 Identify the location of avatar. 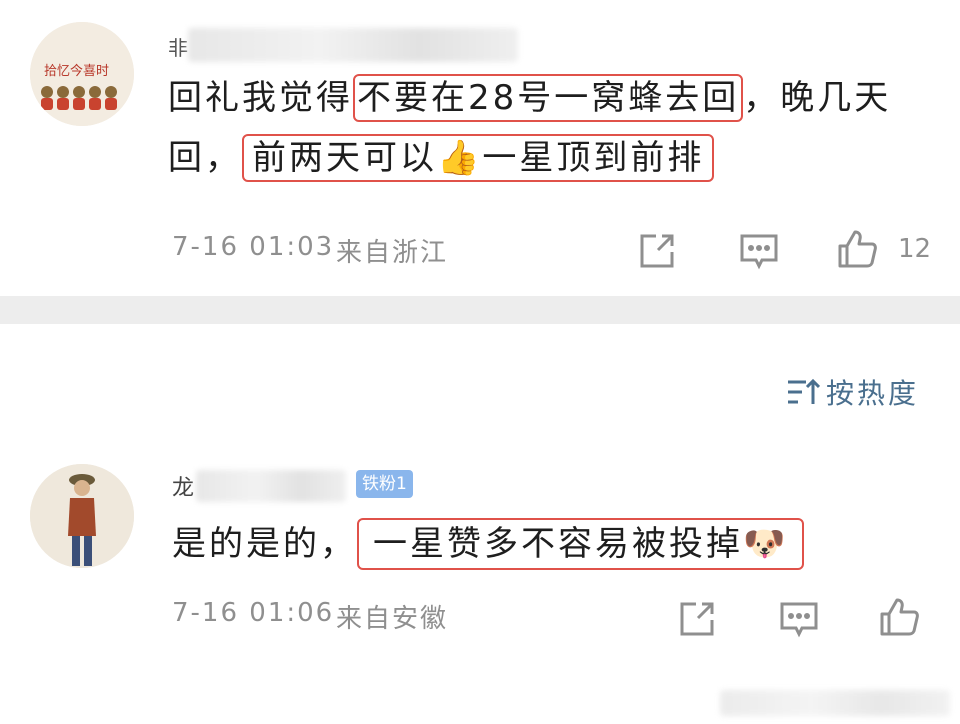
(82, 516).